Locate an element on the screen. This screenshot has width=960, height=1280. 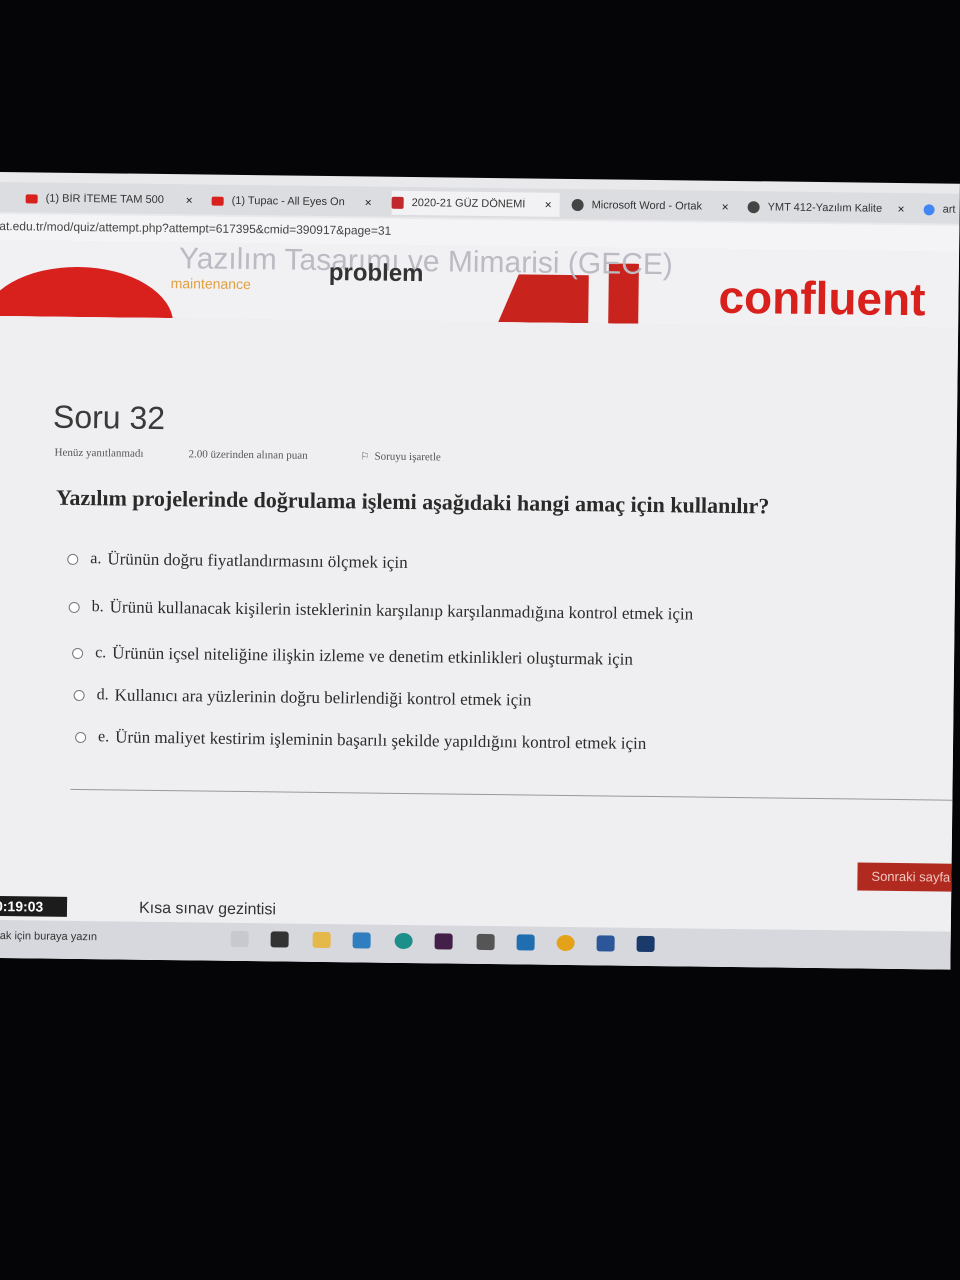
tab-title: 2020-21 GÜZ DÖNEMİ is located at coordinates (468, 204).